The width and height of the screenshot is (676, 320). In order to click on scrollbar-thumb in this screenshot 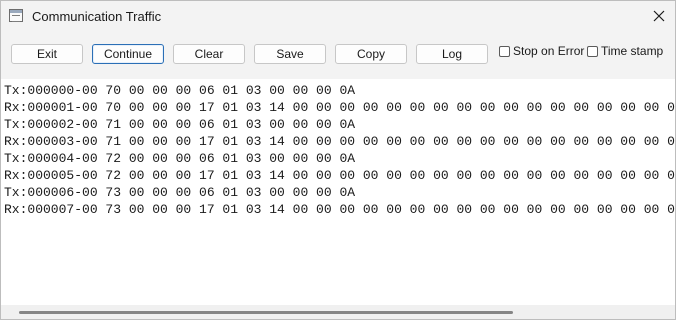, I will do `click(266, 312)`.